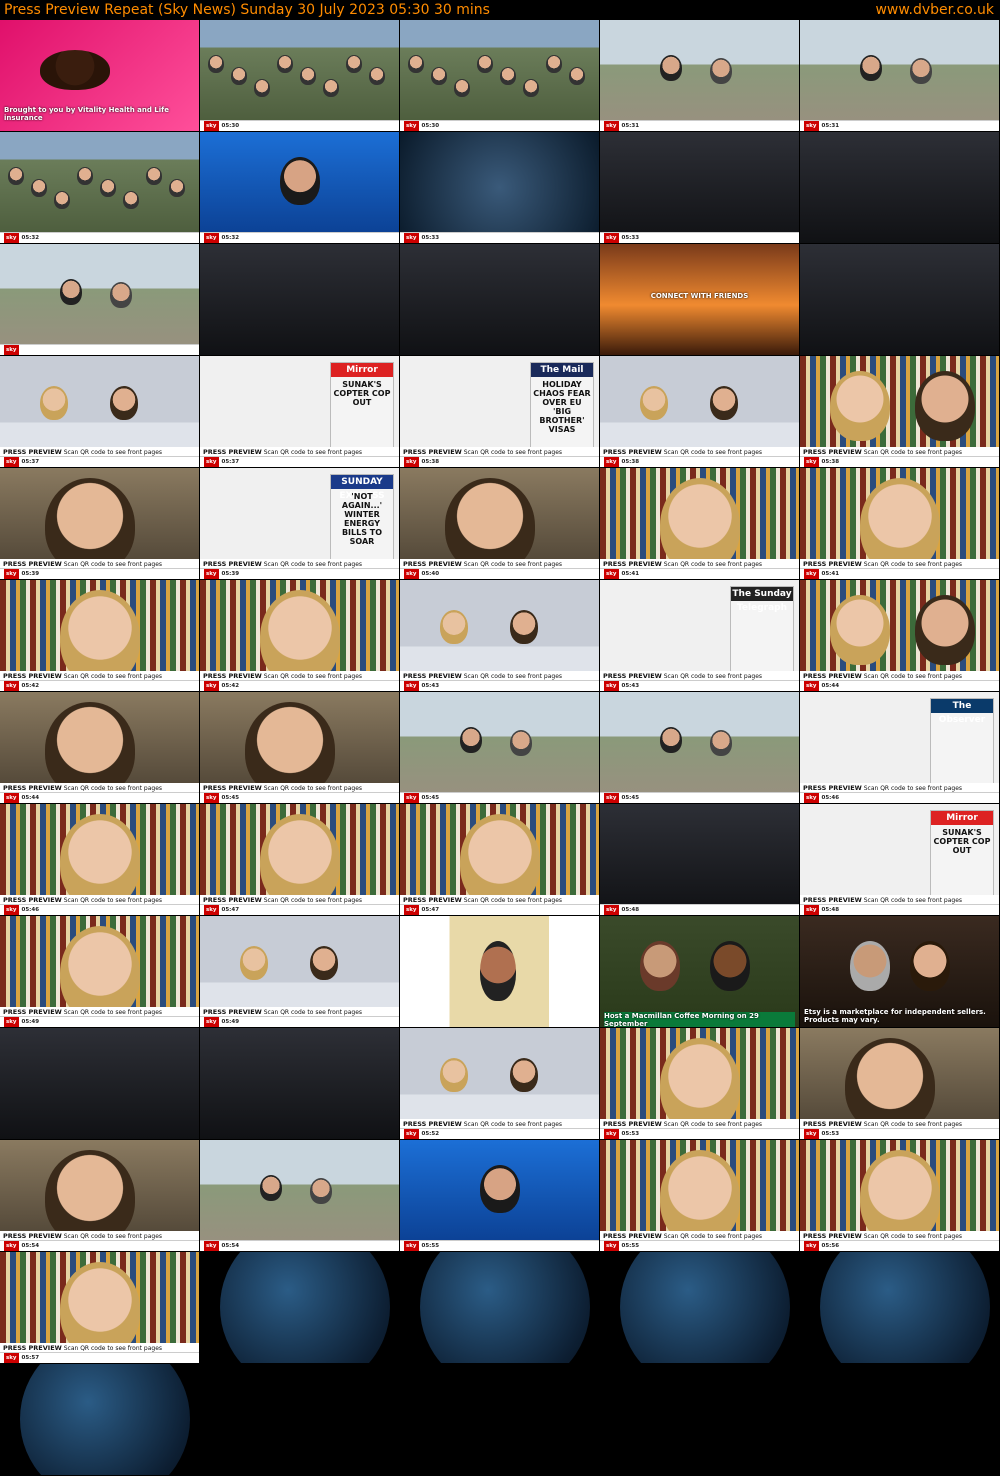 The width and height of the screenshot is (1000, 1476). I want to click on news-ticker: sky 05:55, so click(699, 1245).